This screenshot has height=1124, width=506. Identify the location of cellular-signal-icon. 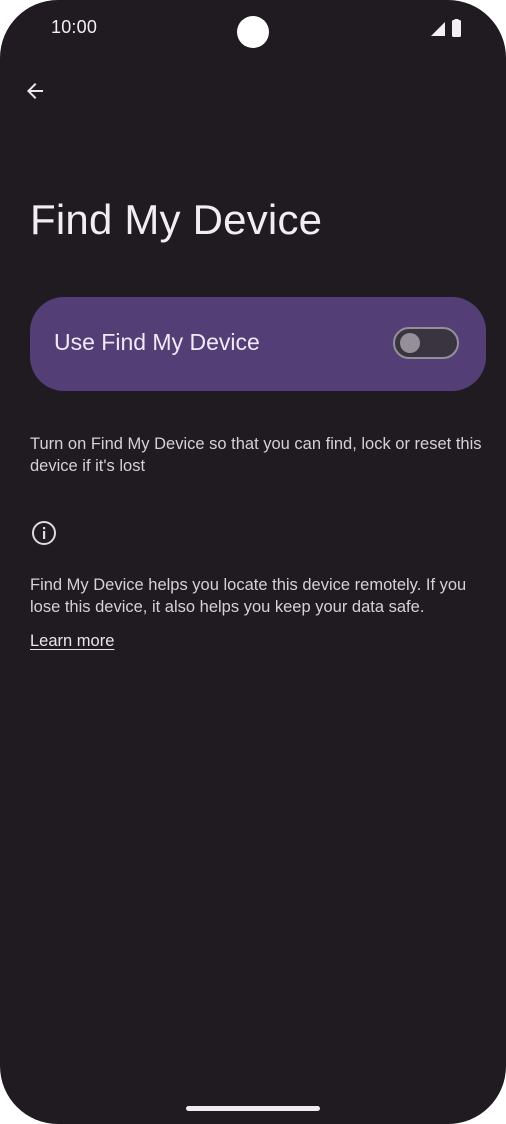
(446, 27).